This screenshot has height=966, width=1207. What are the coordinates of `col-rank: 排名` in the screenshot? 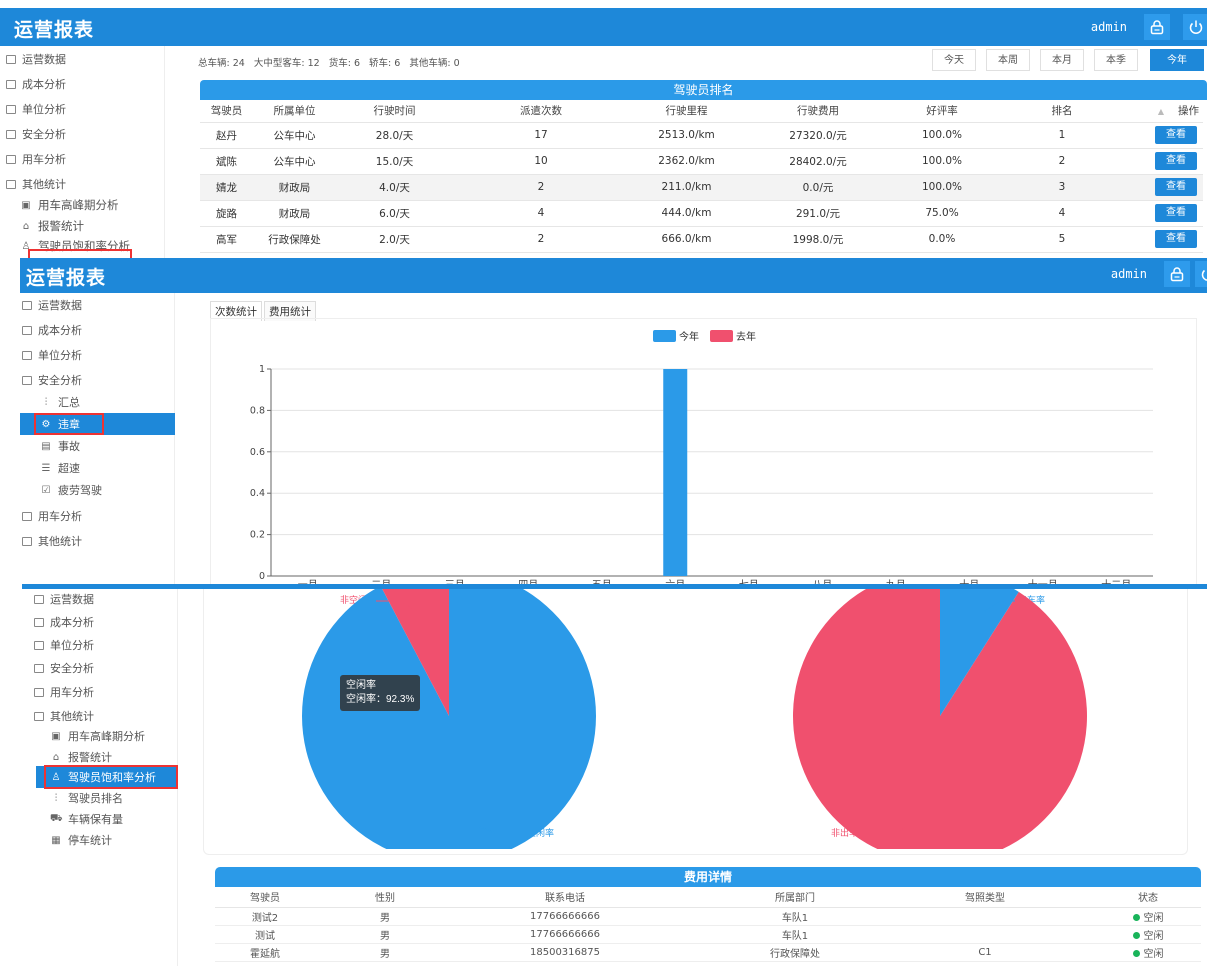 It's located at (1062, 111).